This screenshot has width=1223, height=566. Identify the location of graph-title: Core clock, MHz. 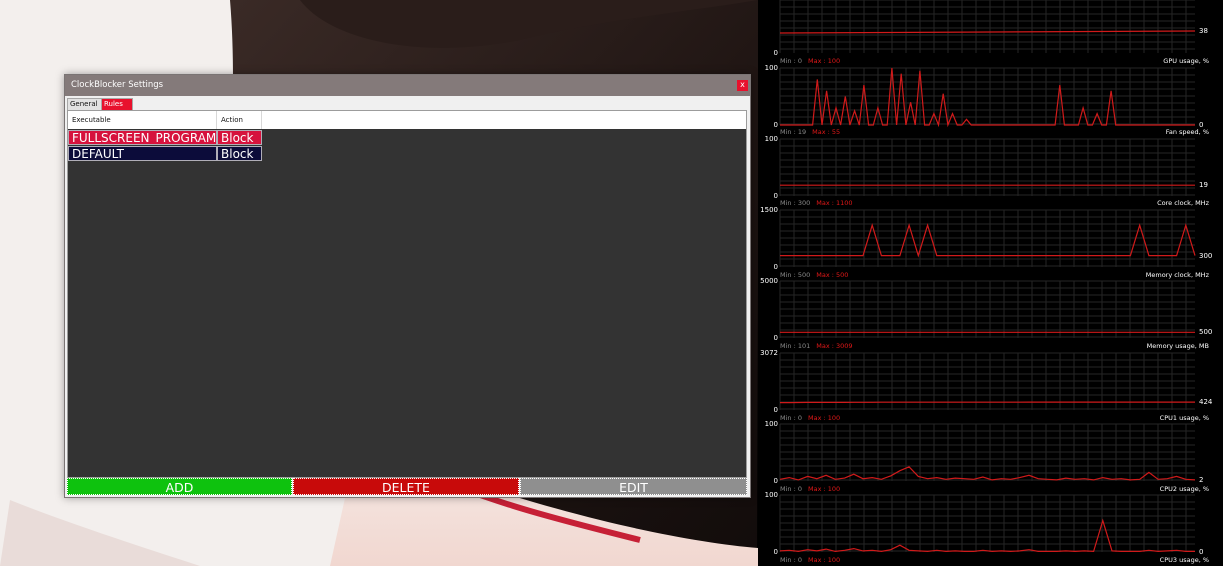
(1183, 203).